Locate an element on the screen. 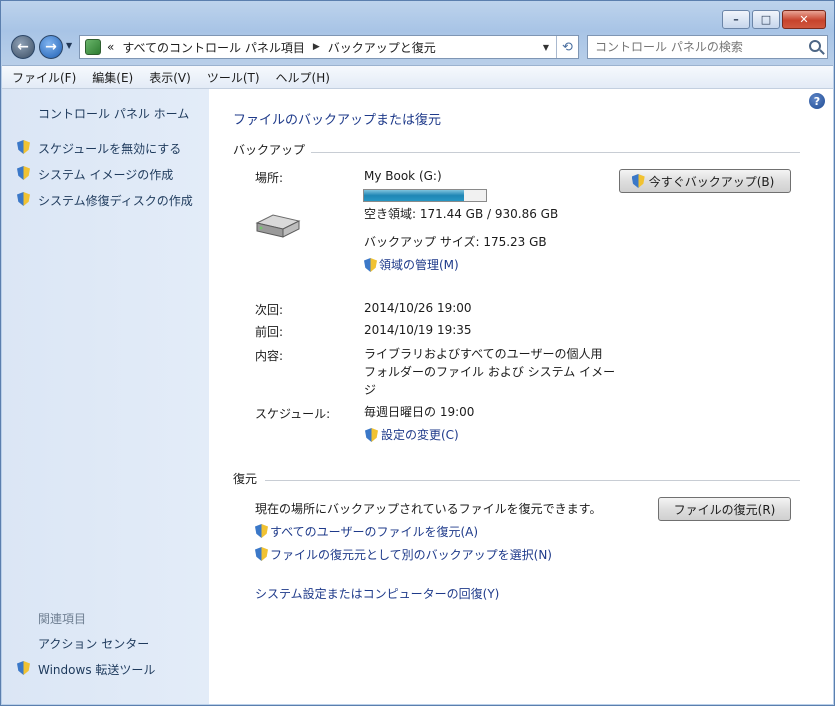 The image size is (835, 706). last-backup-label: 前回: is located at coordinates (269, 332).